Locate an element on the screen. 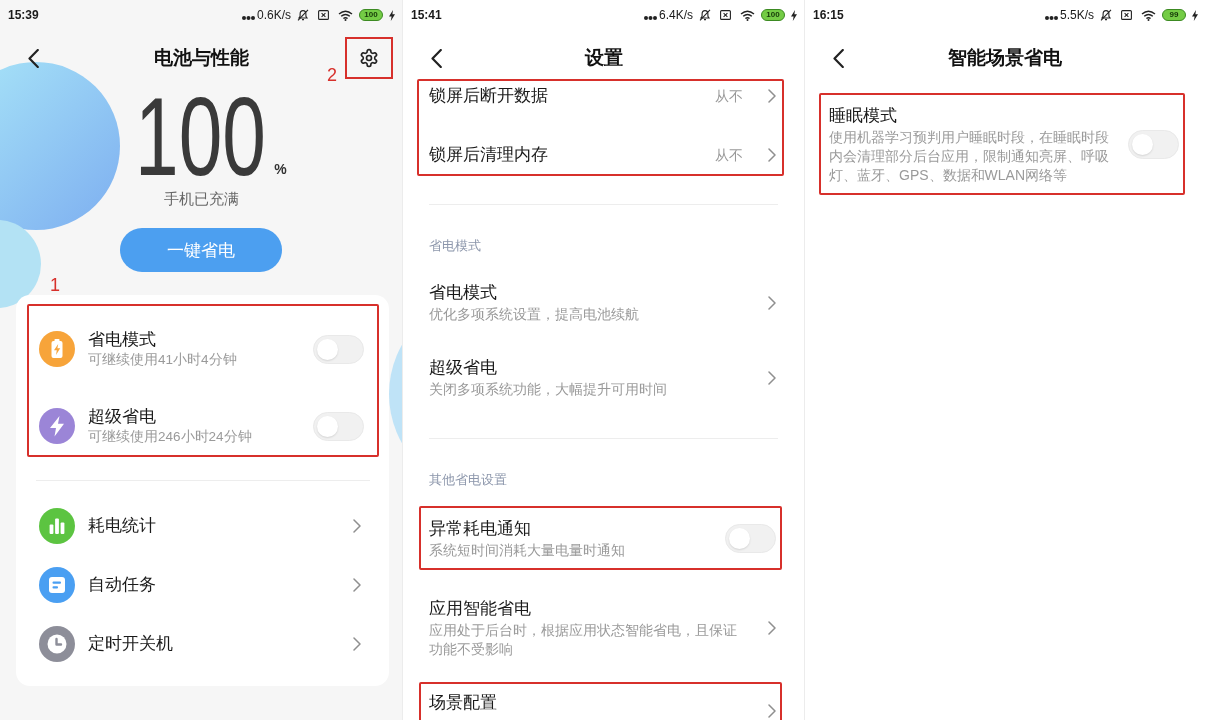 The image size is (1205, 720). row-subtitle: 关闭多项系统功能，大幅提升可用时间 is located at coordinates (548, 389).